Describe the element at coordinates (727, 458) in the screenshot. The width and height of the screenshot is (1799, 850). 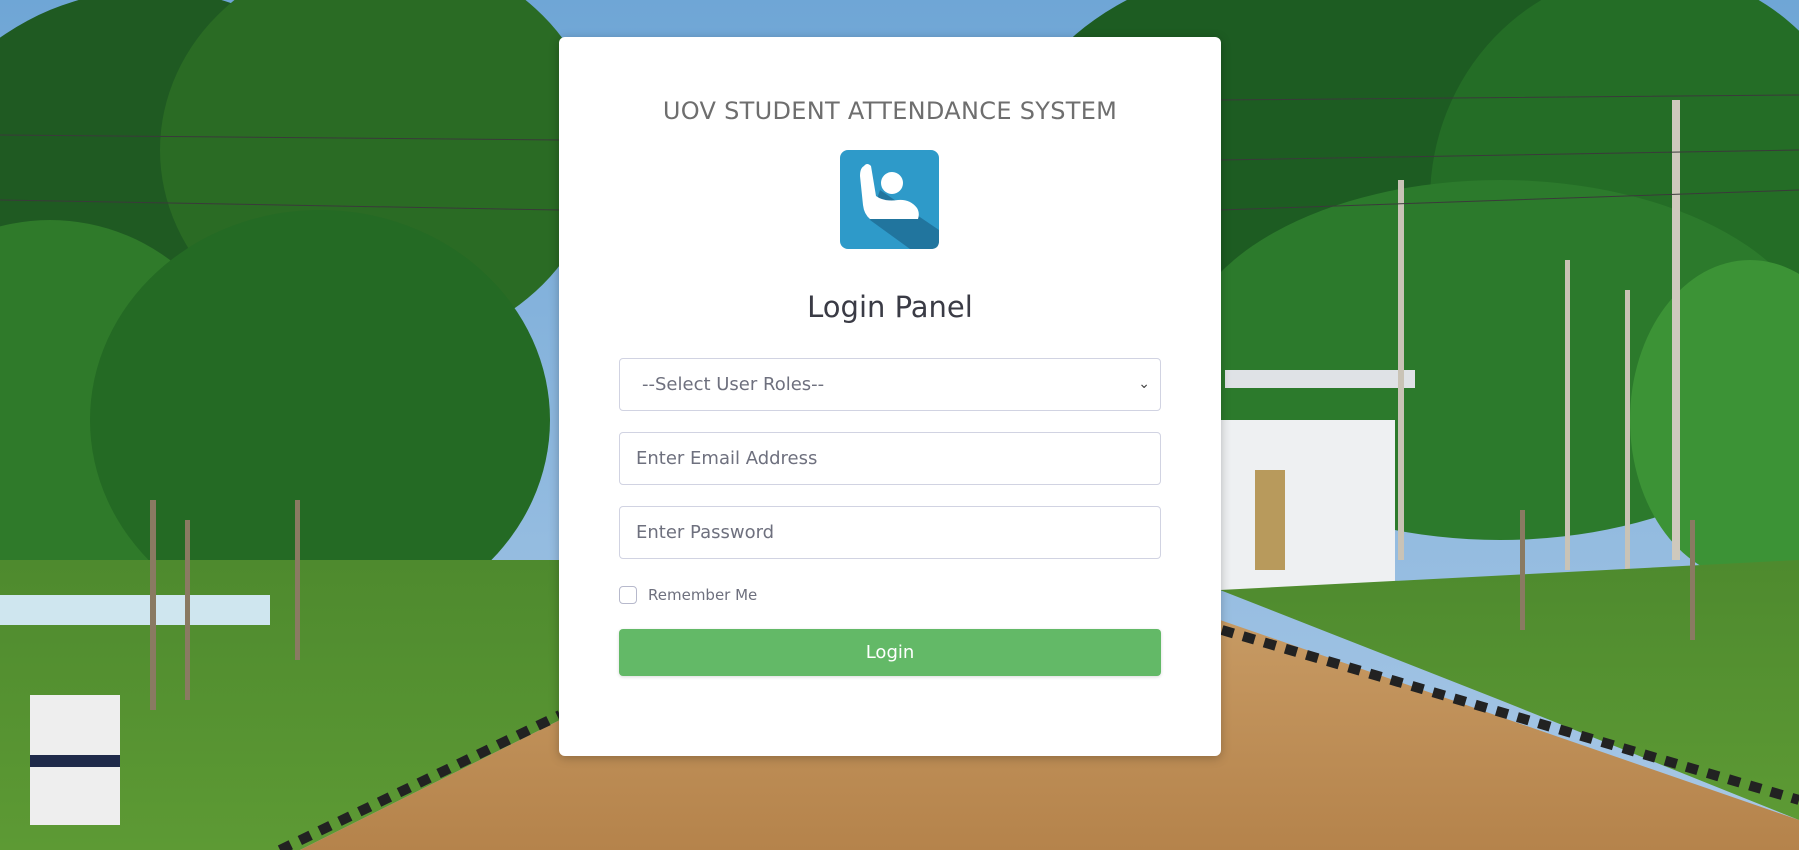
I see `email-placeholder: Enter Email Address` at that location.